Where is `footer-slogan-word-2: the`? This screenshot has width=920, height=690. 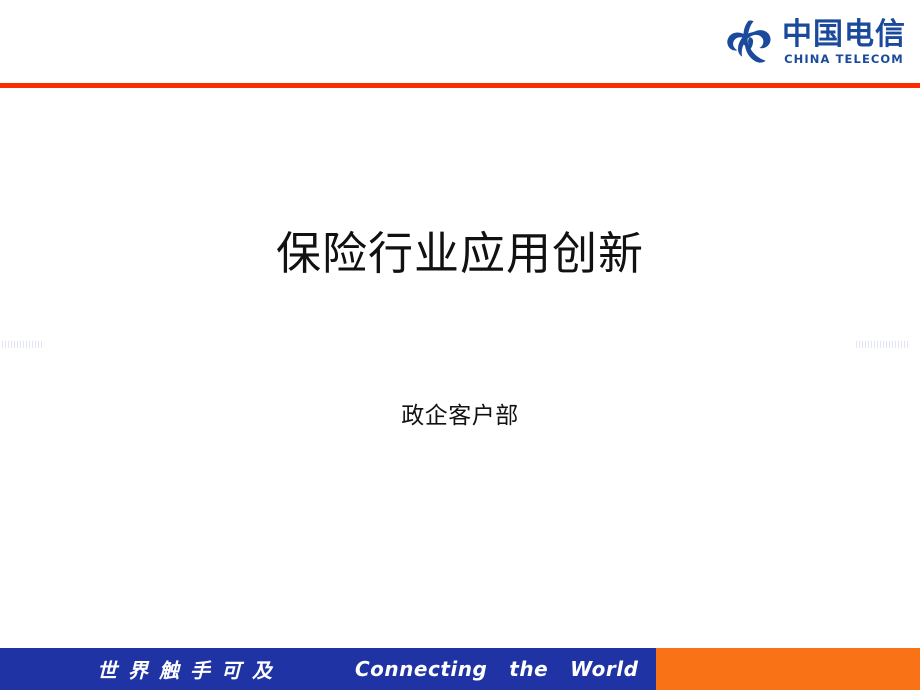
footer-slogan-word-2: the is located at coordinates (529, 669).